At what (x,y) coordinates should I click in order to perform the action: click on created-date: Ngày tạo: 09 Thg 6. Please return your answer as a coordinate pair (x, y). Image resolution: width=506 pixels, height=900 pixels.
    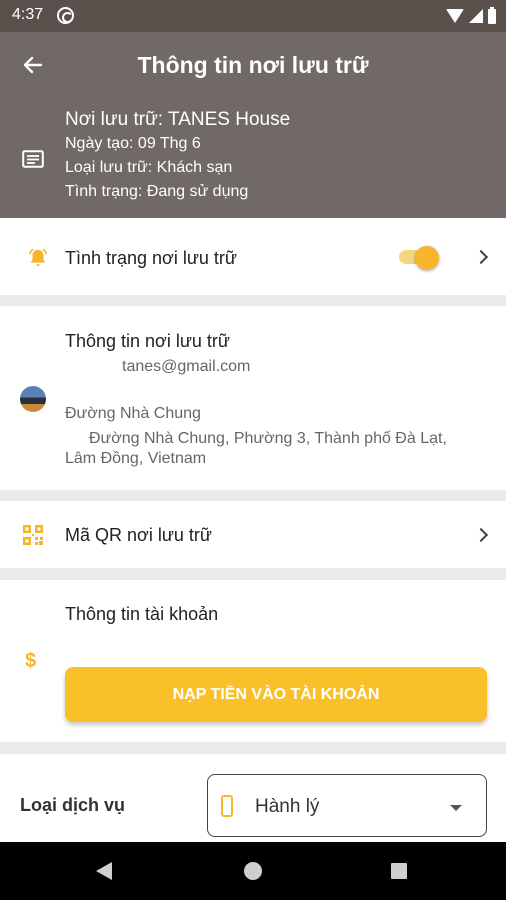
    Looking at the image, I should click on (133, 143).